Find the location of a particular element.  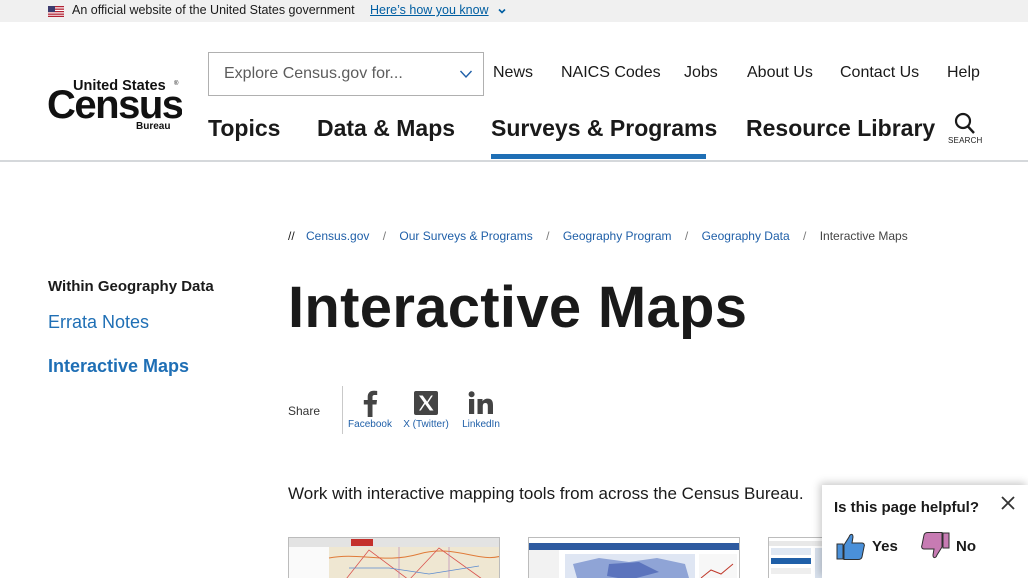

breadcrumb-lead: // is located at coordinates (291, 236).